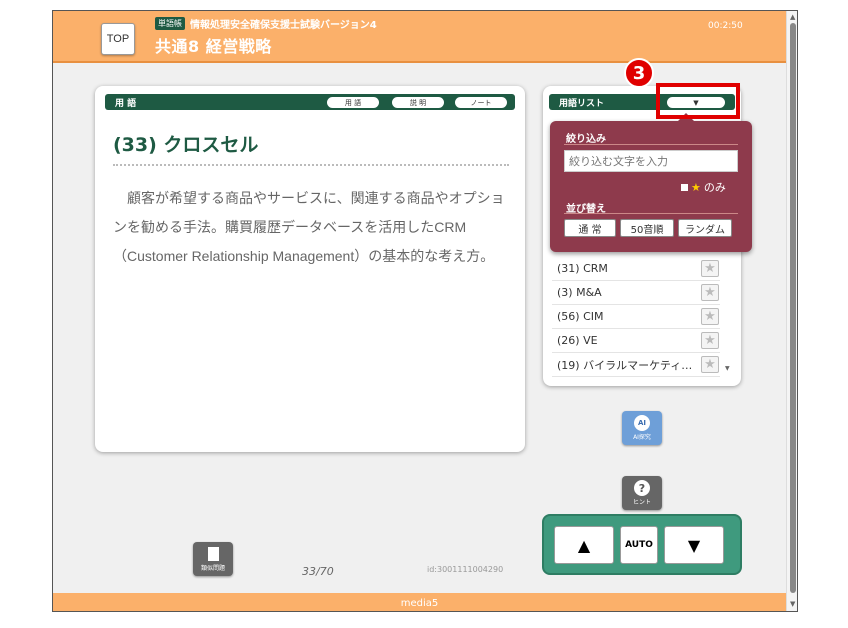 The image size is (848, 628). I want to click on term-title: (33) クロスセル, so click(186, 145).